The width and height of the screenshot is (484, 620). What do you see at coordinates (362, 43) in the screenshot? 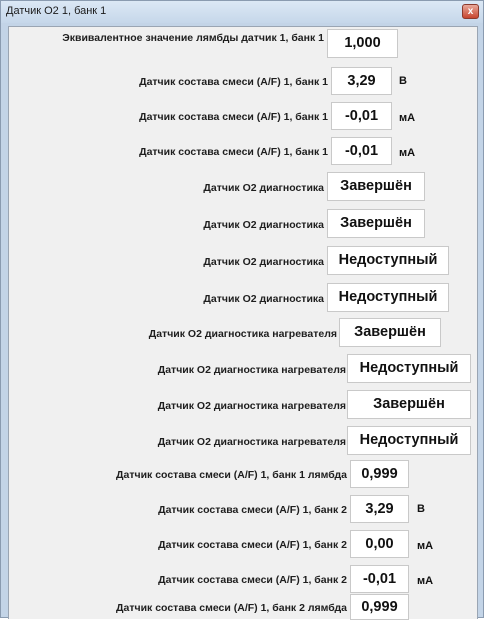
I see `parameter-value: 1,000` at bounding box center [362, 43].